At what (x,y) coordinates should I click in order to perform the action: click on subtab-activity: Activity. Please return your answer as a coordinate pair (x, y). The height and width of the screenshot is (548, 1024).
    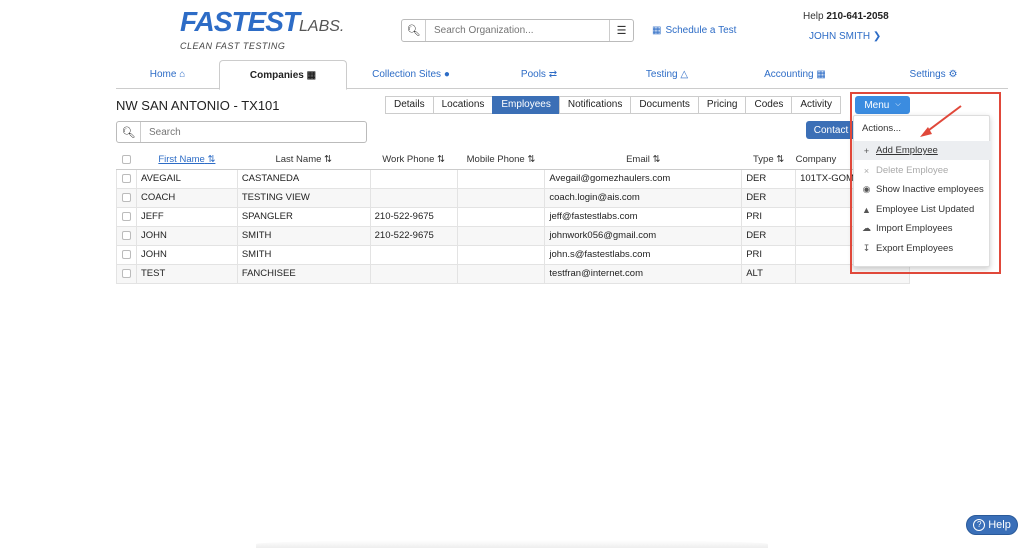
    Looking at the image, I should click on (816, 105).